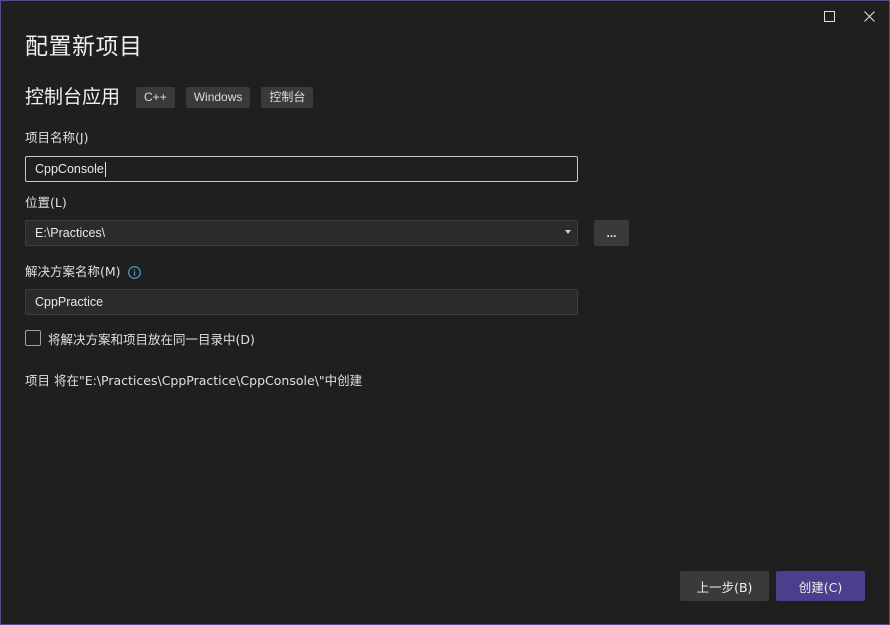  I want to click on maximize-button, so click(829, 16).